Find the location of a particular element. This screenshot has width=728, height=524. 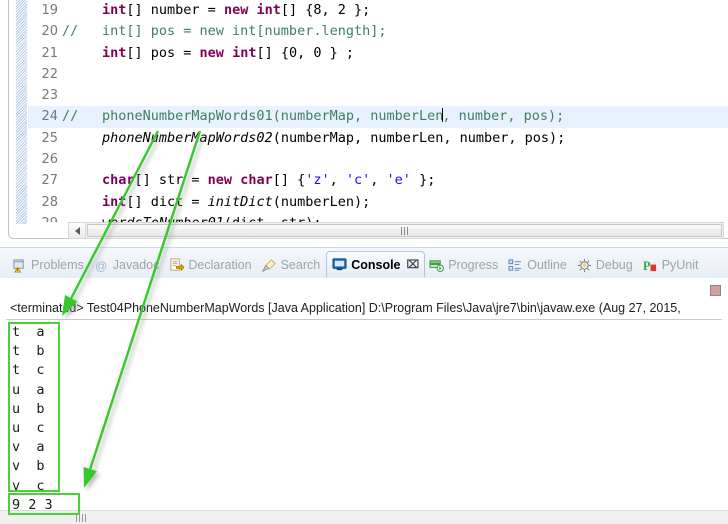

editor-horizontal-scrollbar is located at coordinates (396, 230).